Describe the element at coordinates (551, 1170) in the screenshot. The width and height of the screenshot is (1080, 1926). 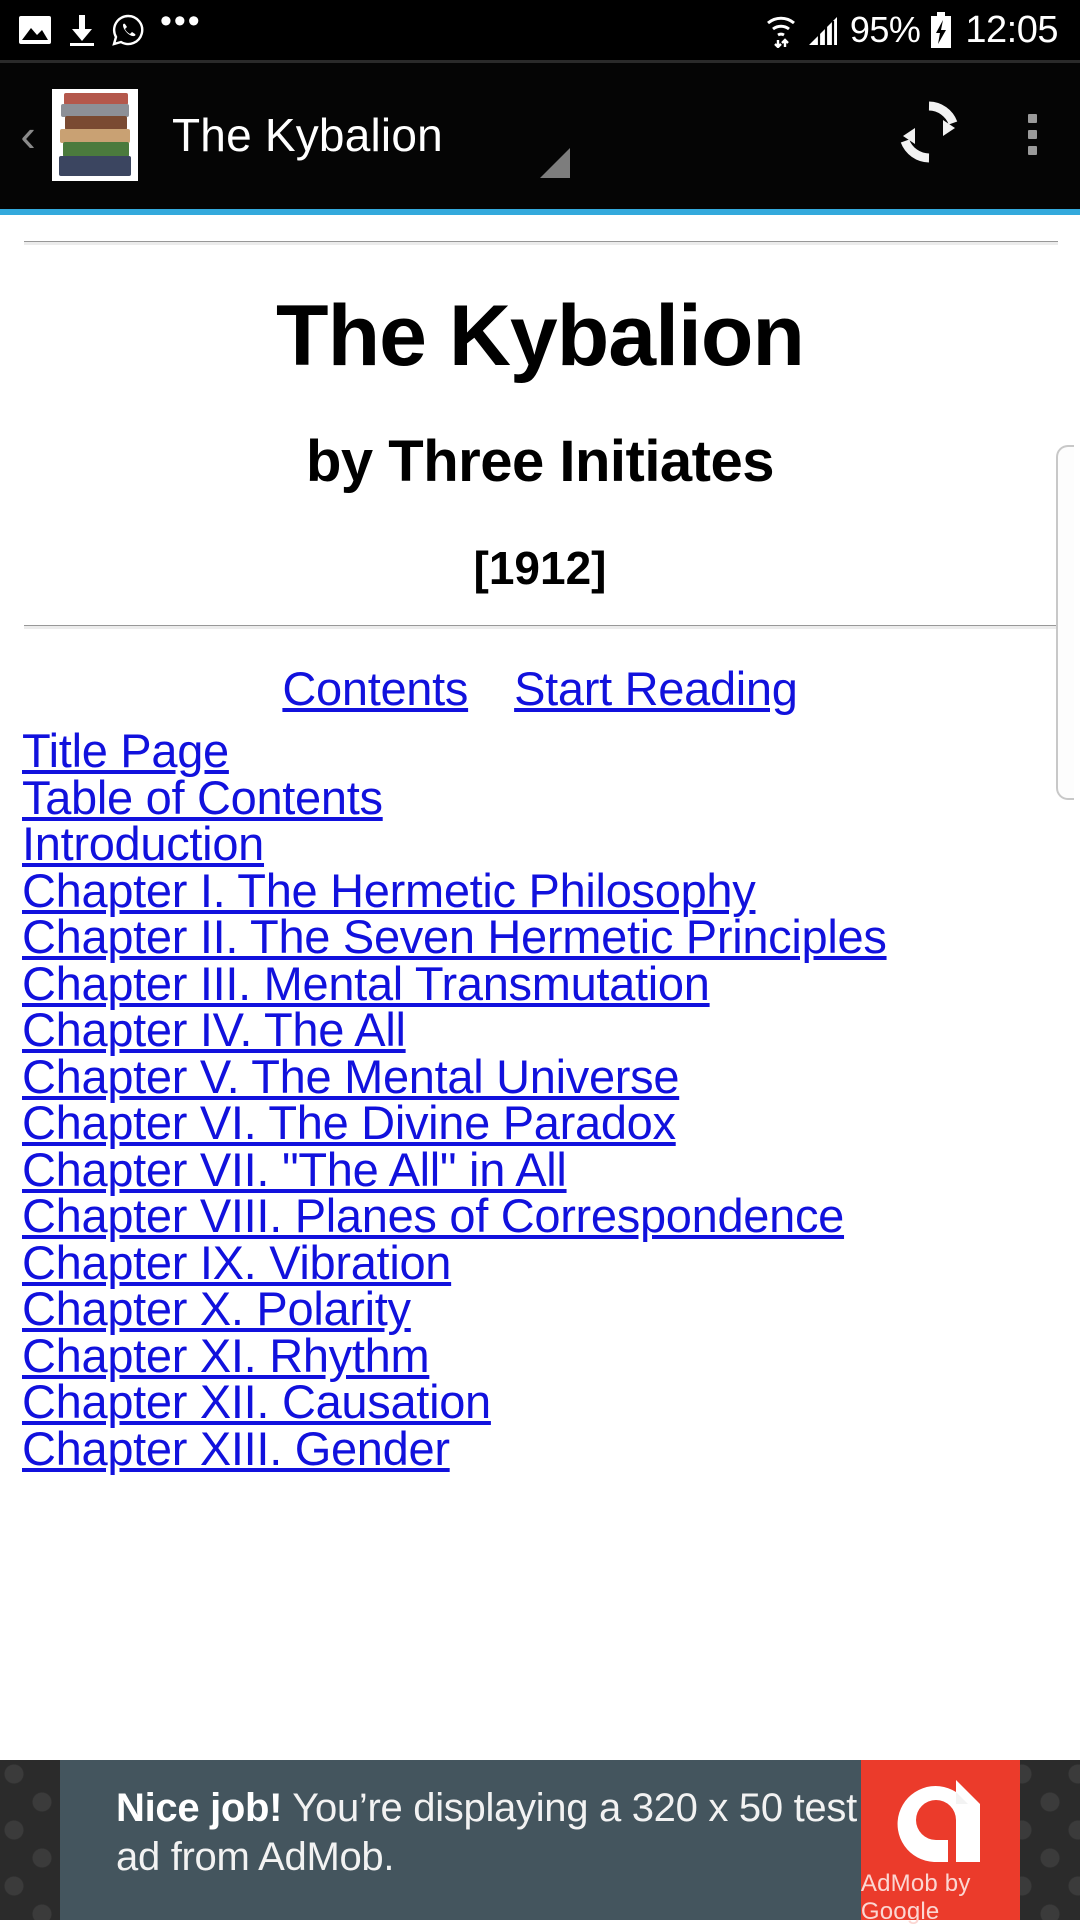
I see `list-item: Chapter VII. "The All" in All` at that location.